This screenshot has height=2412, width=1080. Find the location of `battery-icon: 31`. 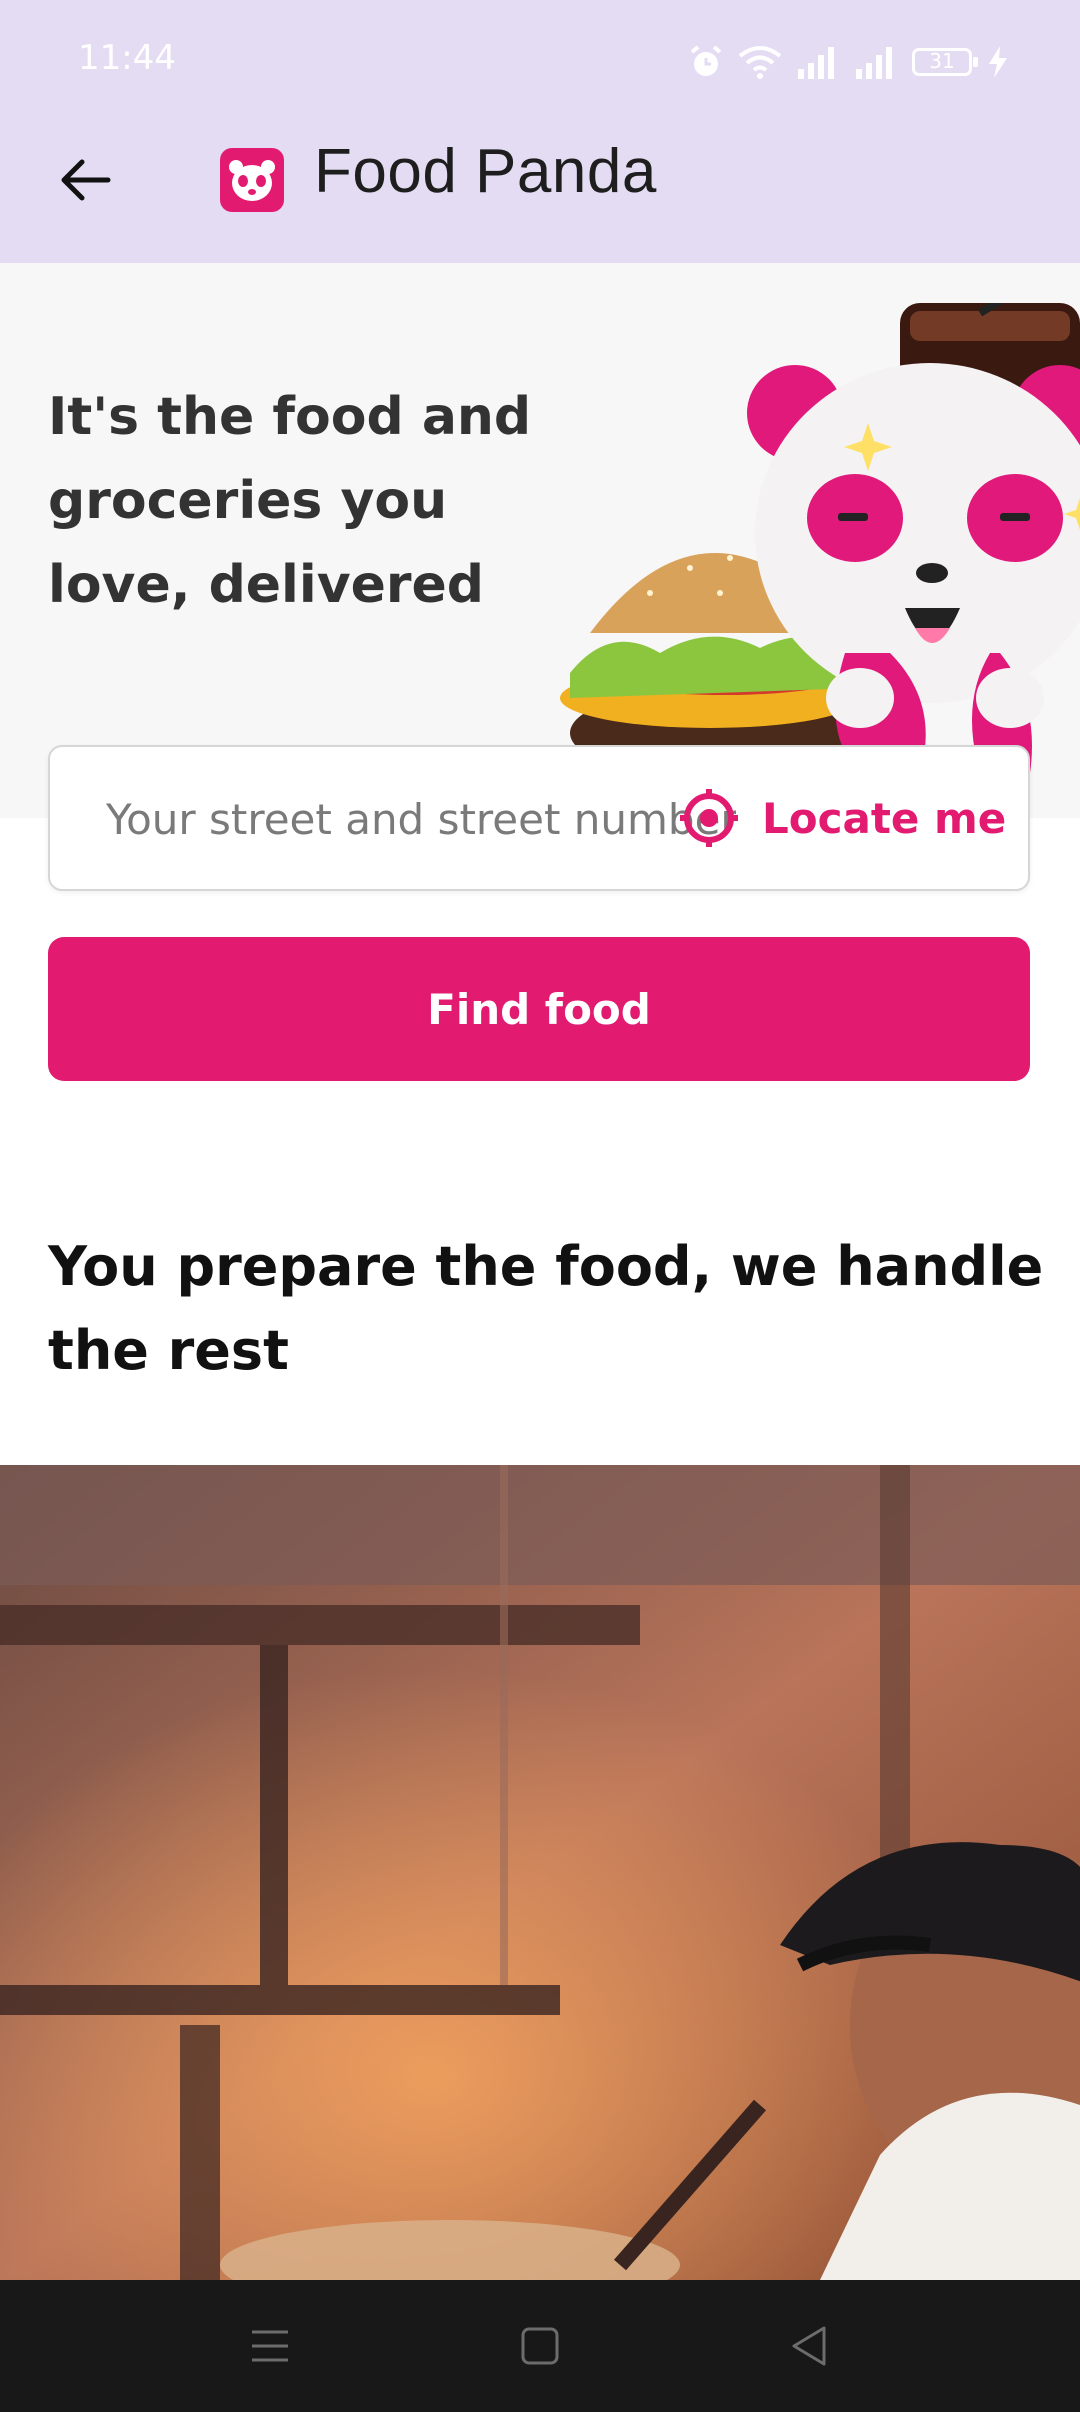

battery-icon: 31 is located at coordinates (945, 62).